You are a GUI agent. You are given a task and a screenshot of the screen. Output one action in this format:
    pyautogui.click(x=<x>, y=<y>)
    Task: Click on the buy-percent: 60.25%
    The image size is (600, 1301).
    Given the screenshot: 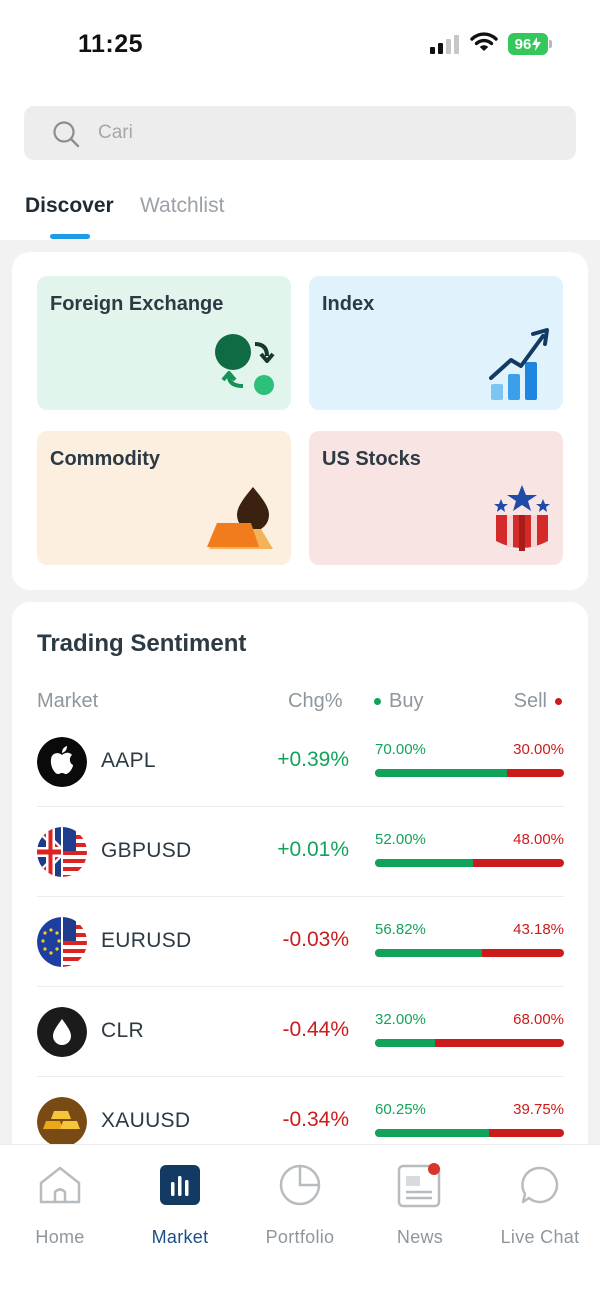 What is the action you would take?
    pyautogui.click(x=400, y=1109)
    